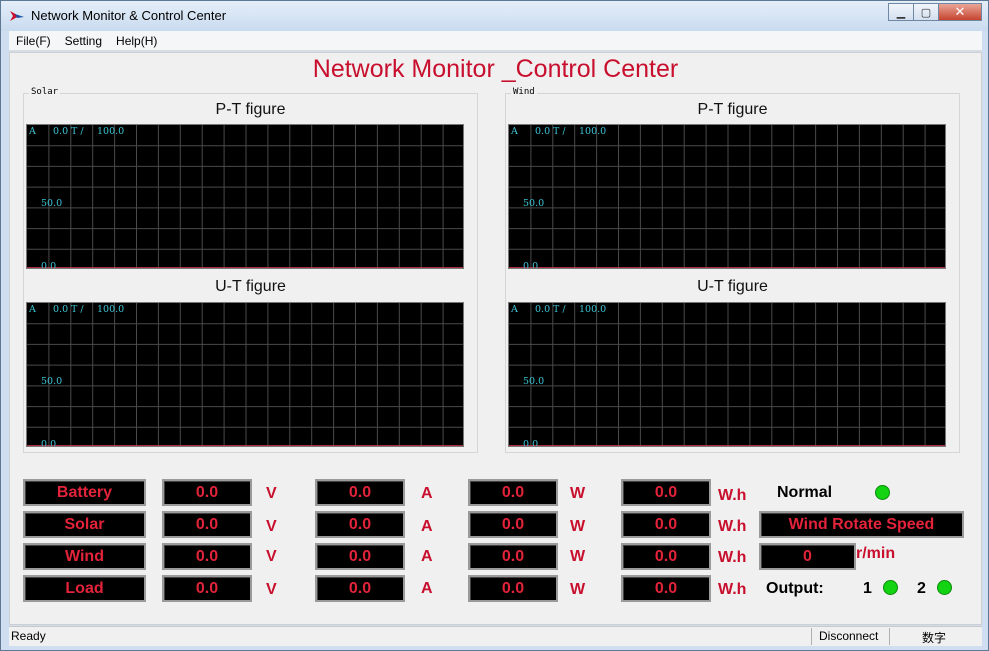  Describe the element at coordinates (732, 557) in the screenshot. I see `wind-energy-unit: W.h` at that location.